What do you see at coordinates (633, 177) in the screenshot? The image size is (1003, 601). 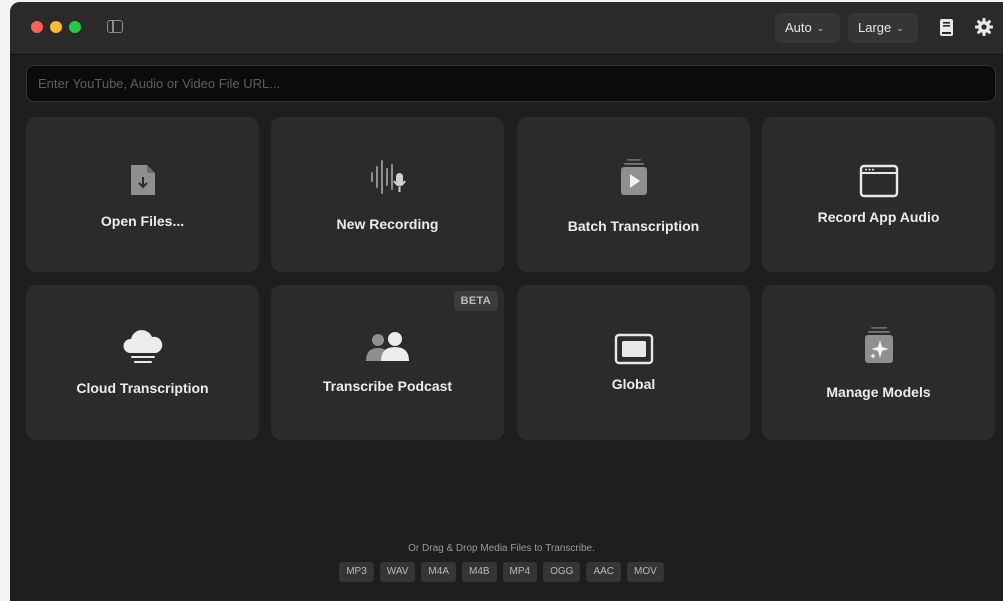 I see `stacked-play-icon` at bounding box center [633, 177].